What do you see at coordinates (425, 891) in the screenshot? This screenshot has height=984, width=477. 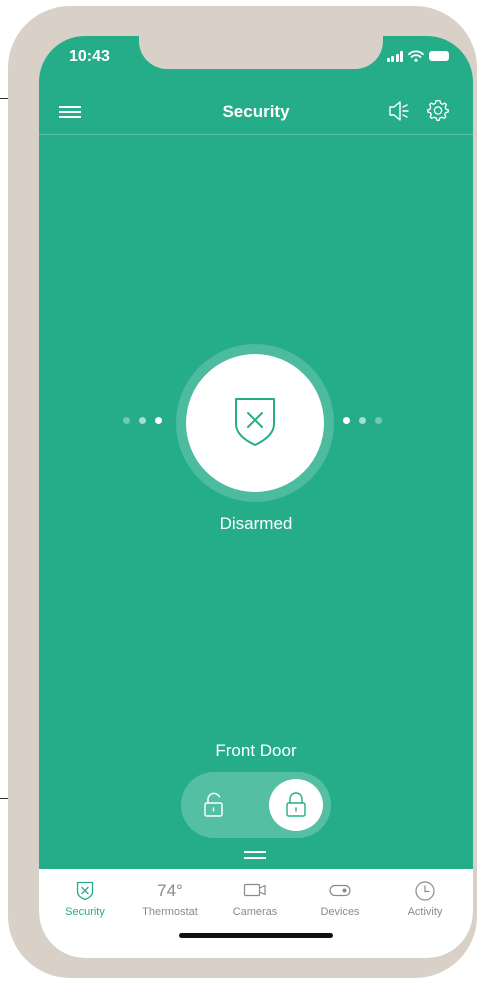 I see `clock-icon` at bounding box center [425, 891].